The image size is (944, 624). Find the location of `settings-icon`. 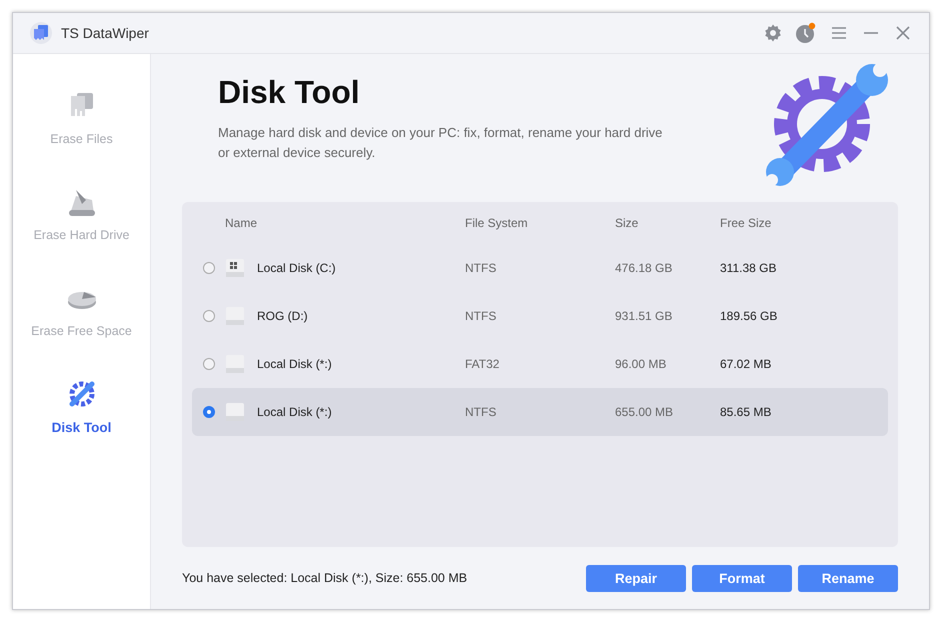

settings-icon is located at coordinates (773, 33).